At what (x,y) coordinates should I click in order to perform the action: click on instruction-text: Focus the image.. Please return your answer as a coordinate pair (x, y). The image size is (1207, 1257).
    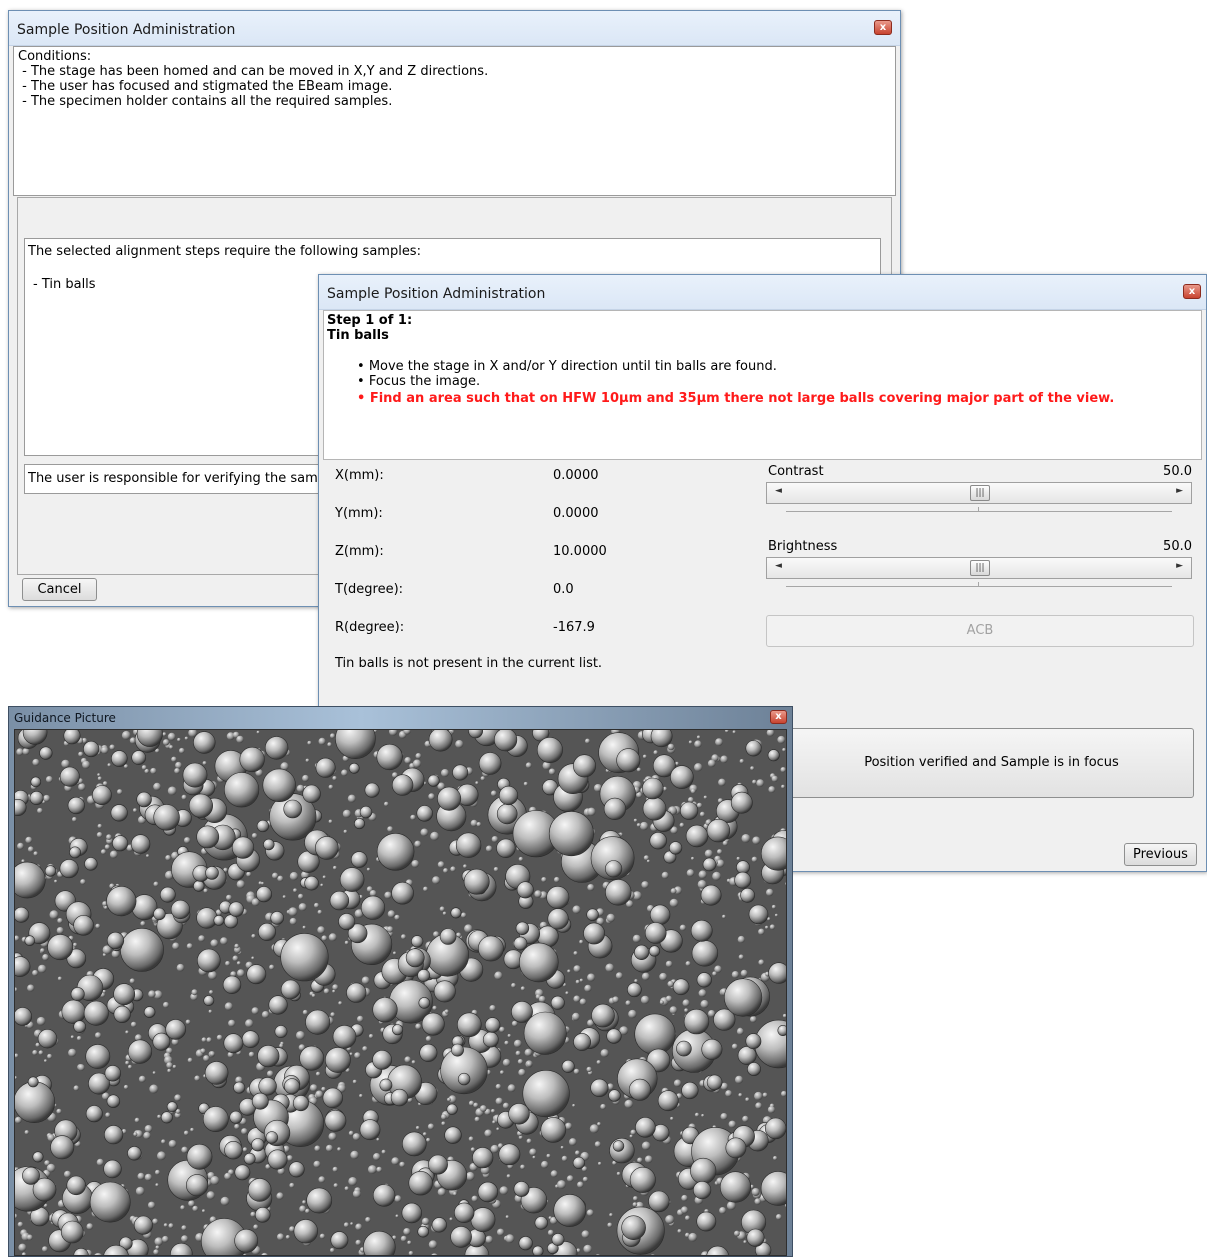
    Looking at the image, I should click on (424, 381).